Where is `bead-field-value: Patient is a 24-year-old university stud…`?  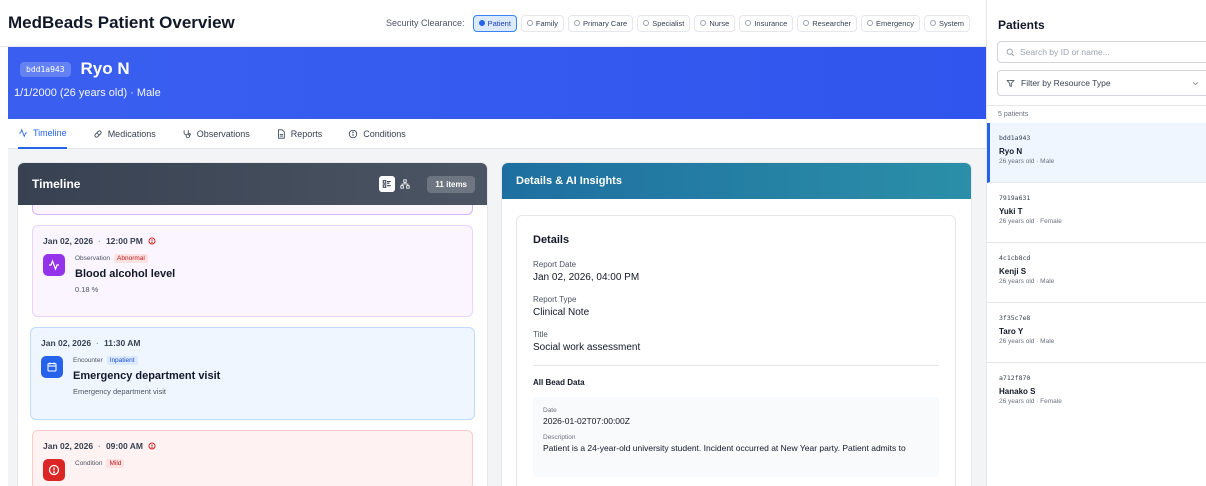 bead-field-value: Patient is a 24-year-old university stud… is located at coordinates (724, 448).